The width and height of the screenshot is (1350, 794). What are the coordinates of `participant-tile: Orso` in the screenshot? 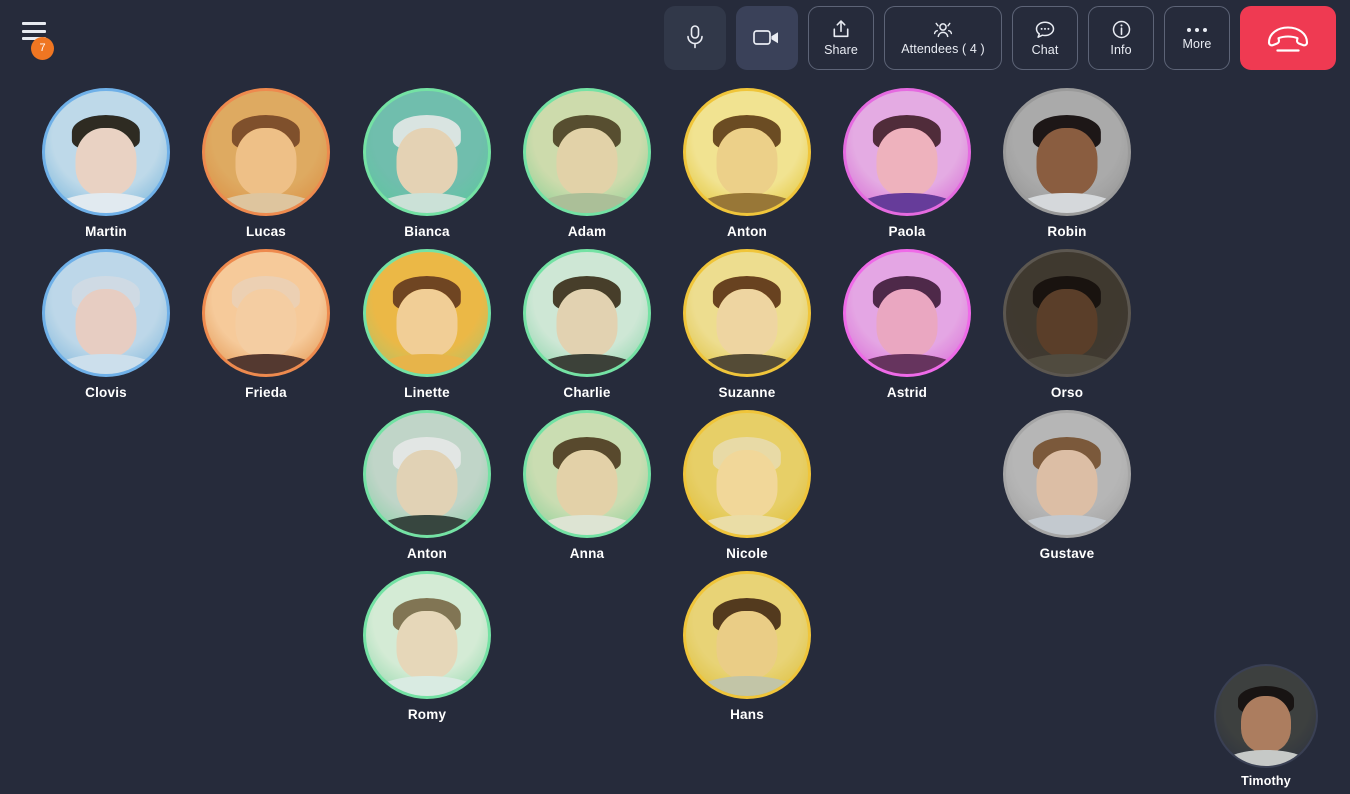 It's located at (1067, 325).